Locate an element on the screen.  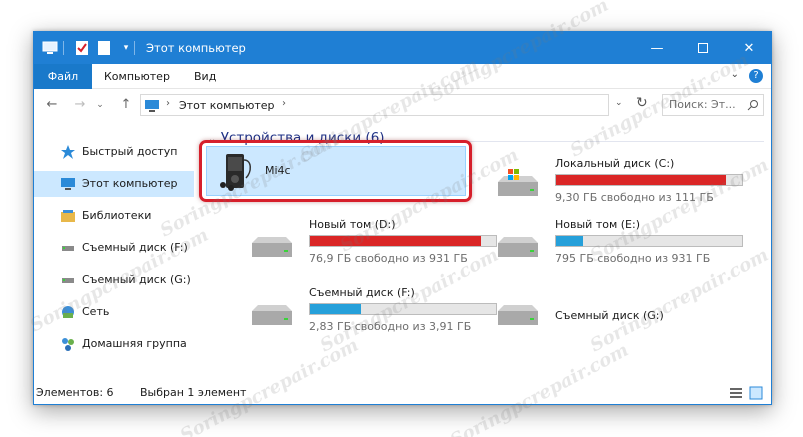
details-view-icon is located at coordinates (736, 393).